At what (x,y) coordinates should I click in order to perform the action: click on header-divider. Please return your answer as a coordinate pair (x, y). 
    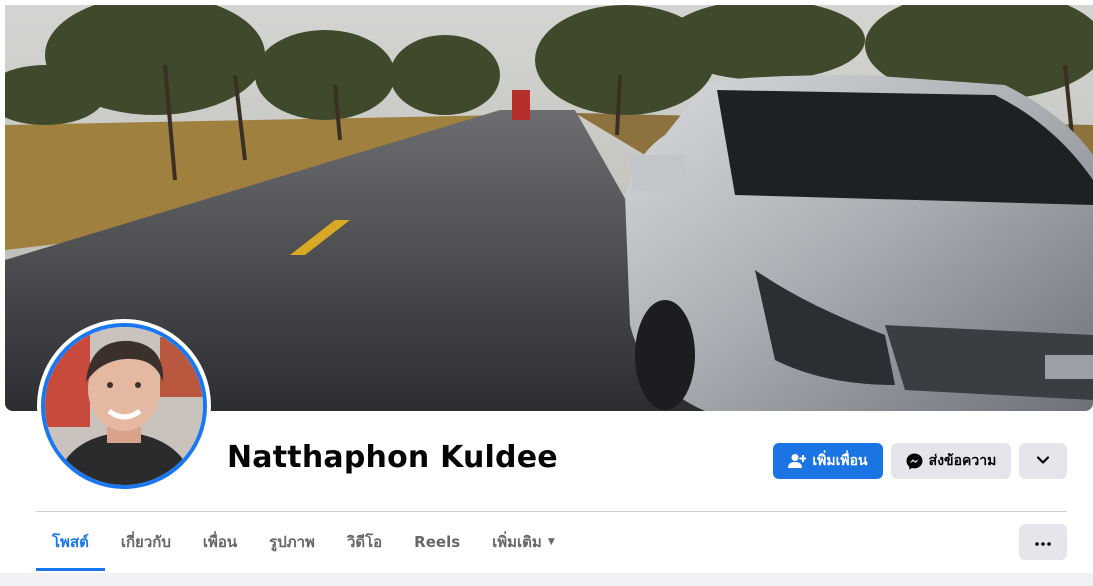
    Looking at the image, I should click on (551, 511).